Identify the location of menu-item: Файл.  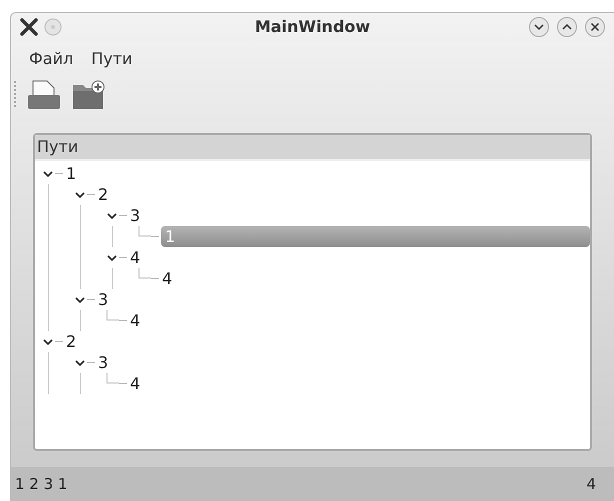
(51, 59).